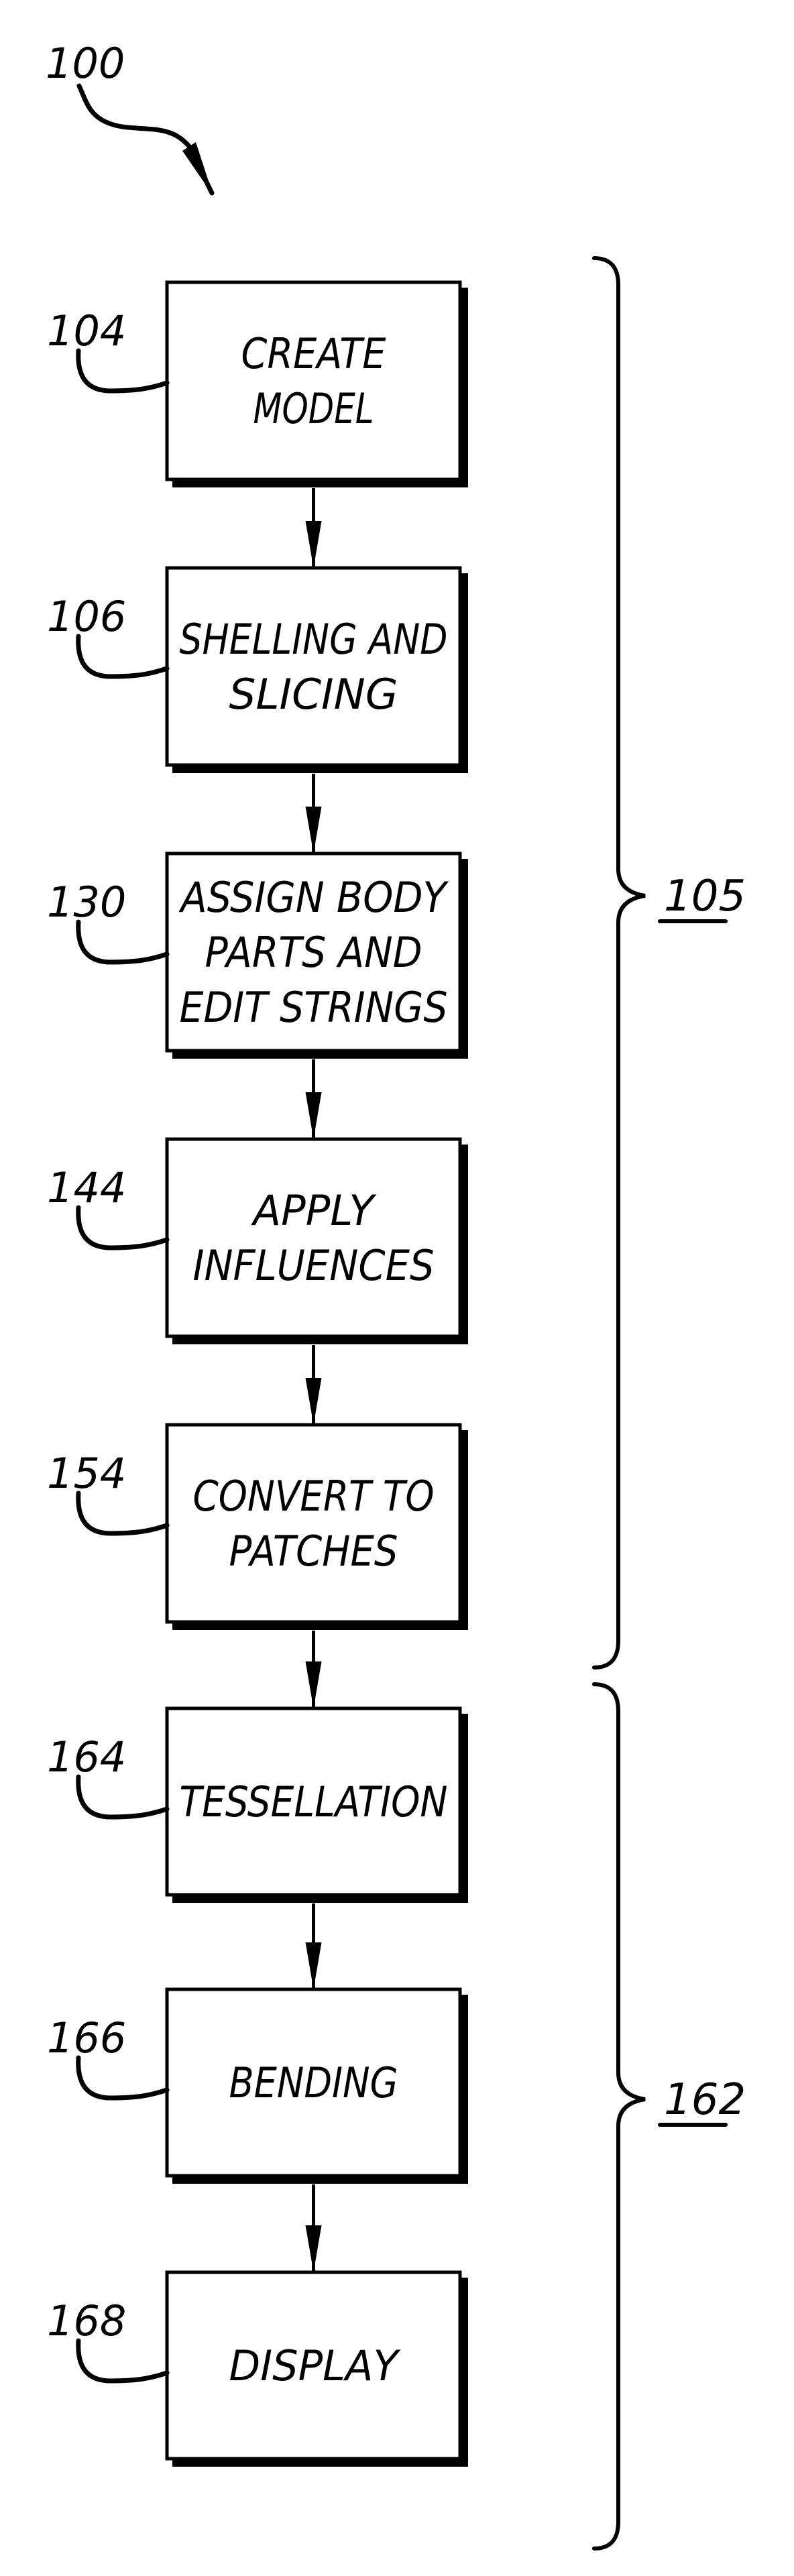  Describe the element at coordinates (314, 1801) in the screenshot. I see `step-text-line: TESSELLATION` at that location.